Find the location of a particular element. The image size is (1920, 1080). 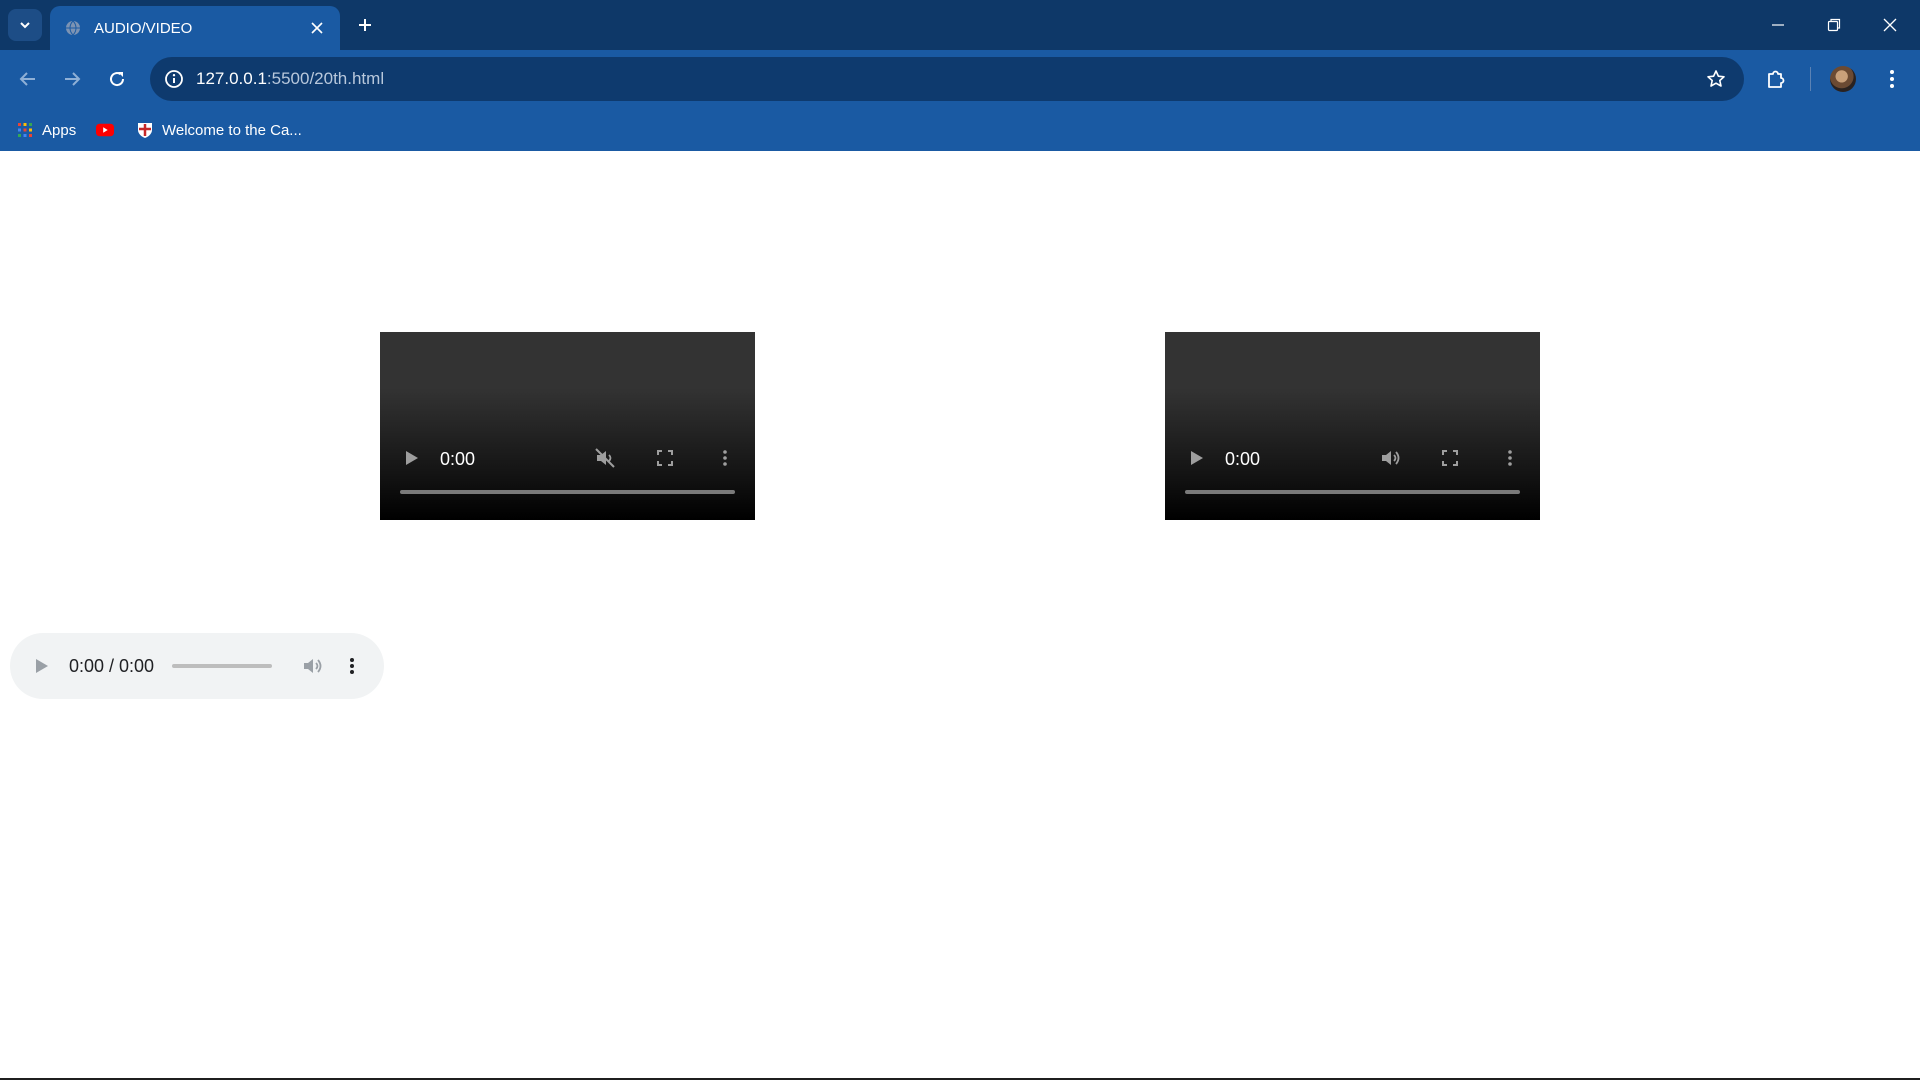

globe-icon is located at coordinates (73, 28).